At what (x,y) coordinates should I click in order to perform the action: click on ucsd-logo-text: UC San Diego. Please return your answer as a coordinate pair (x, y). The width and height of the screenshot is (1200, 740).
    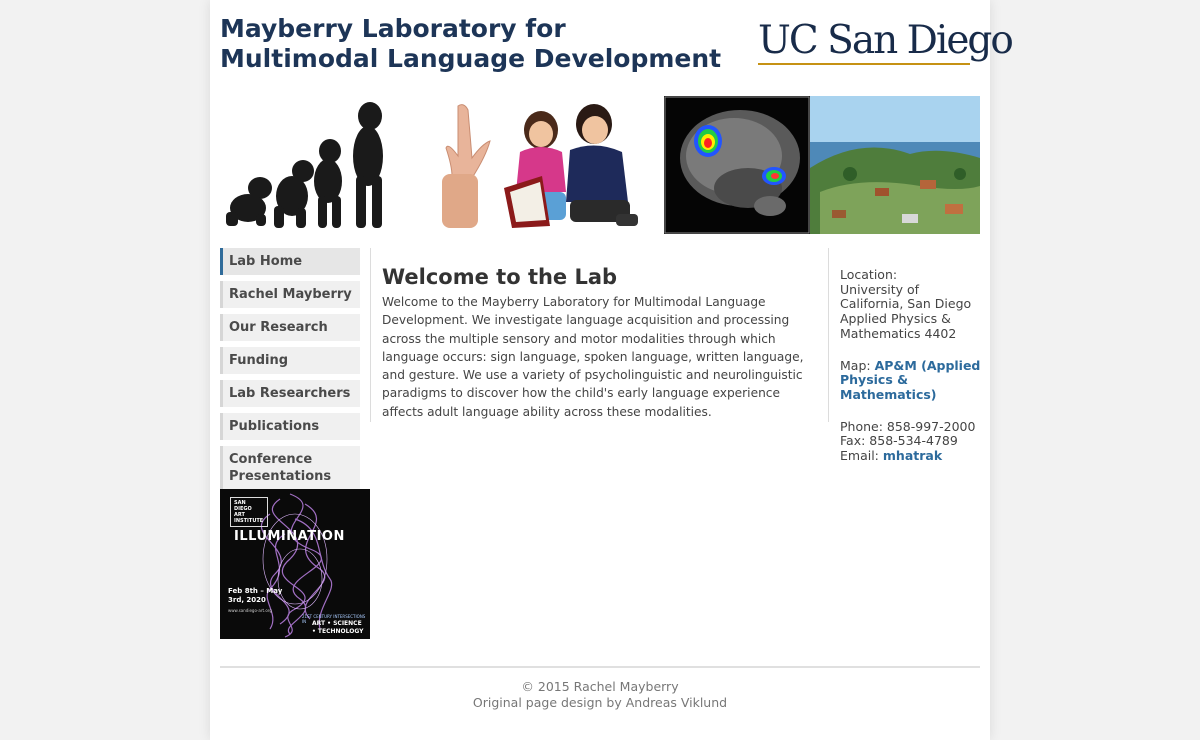
    Looking at the image, I should click on (886, 40).